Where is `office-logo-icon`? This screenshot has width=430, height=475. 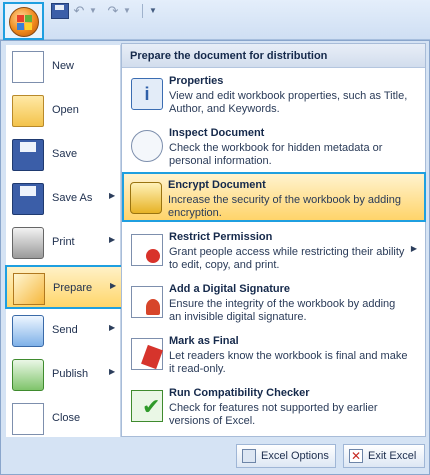
office-logo-icon is located at coordinates (24, 22).